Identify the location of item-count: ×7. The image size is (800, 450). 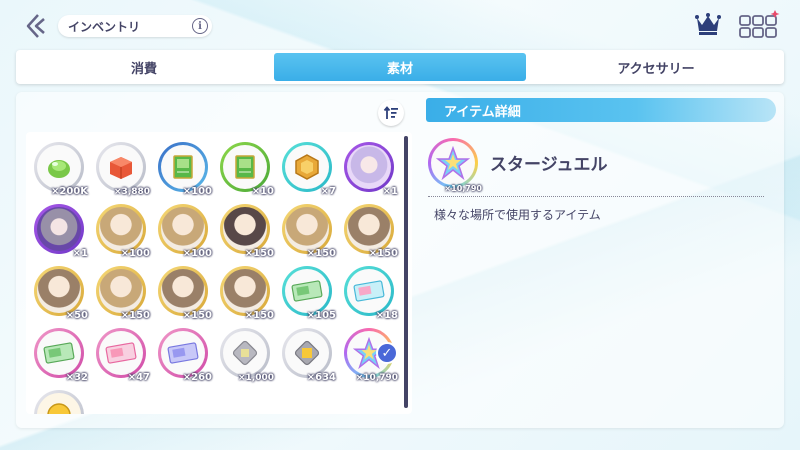
(328, 191).